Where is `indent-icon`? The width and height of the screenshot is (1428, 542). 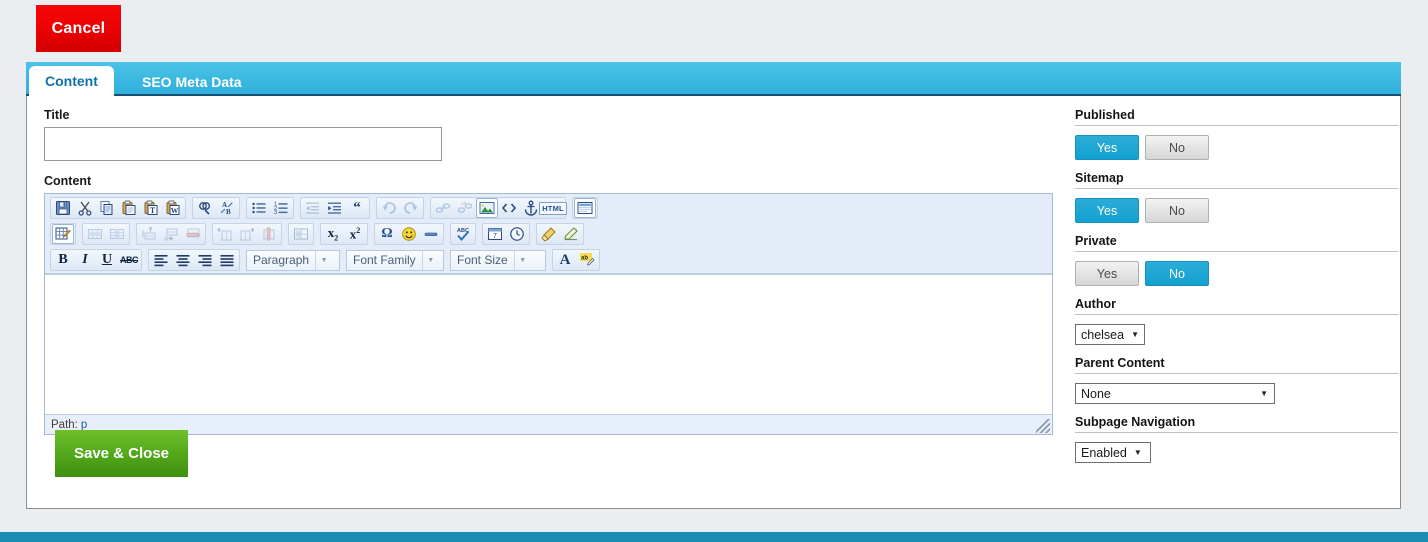 indent-icon is located at coordinates (335, 208).